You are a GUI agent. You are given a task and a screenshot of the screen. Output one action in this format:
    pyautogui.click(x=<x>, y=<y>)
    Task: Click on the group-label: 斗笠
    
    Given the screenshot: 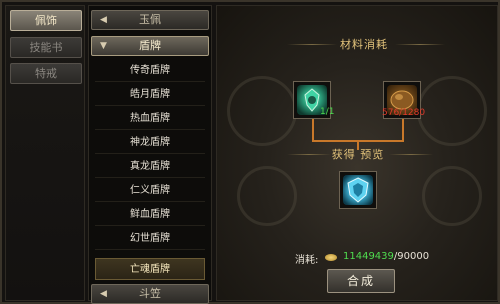 What is the action you would take?
    pyautogui.click(x=150, y=293)
    